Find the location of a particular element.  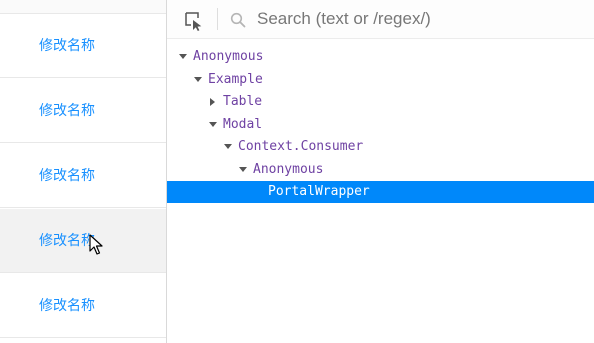

search-input is located at coordinates (417, 19).